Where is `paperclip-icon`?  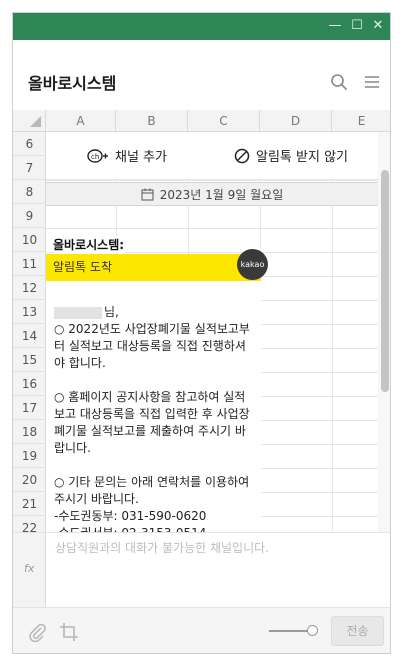 paperclip-icon is located at coordinates (37, 632).